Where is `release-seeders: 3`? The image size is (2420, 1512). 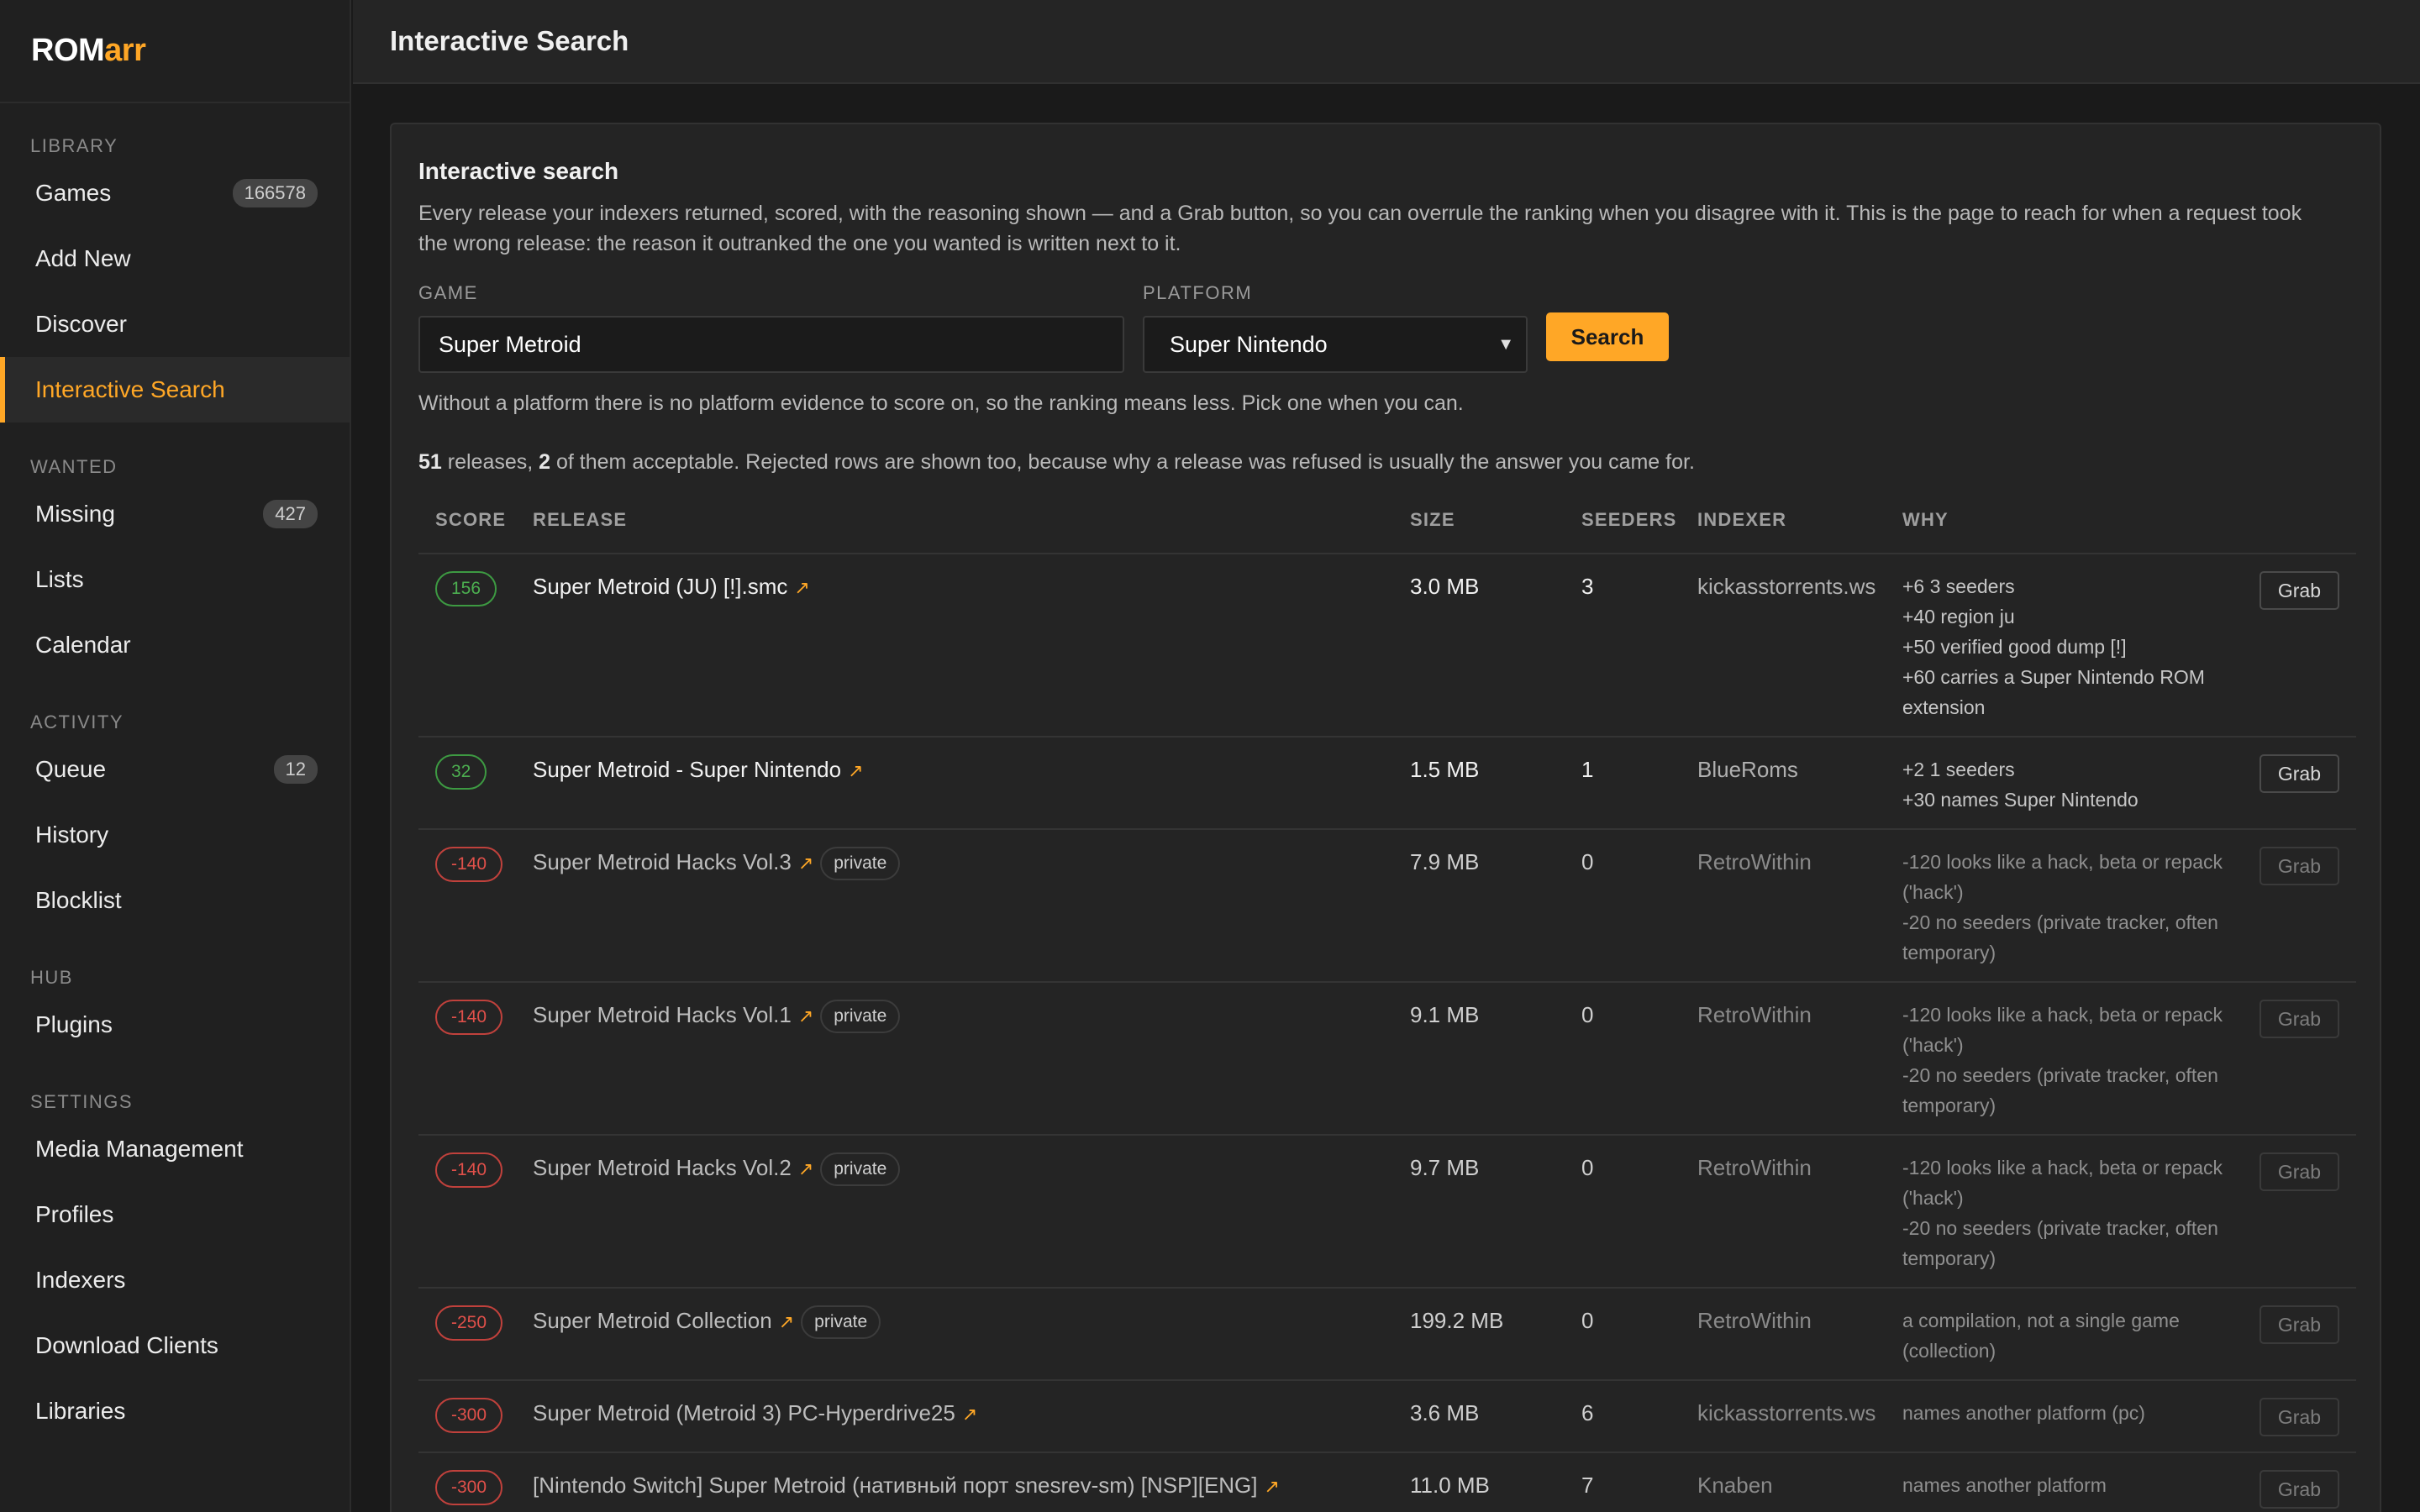
release-seeders: 3 is located at coordinates (1588, 586).